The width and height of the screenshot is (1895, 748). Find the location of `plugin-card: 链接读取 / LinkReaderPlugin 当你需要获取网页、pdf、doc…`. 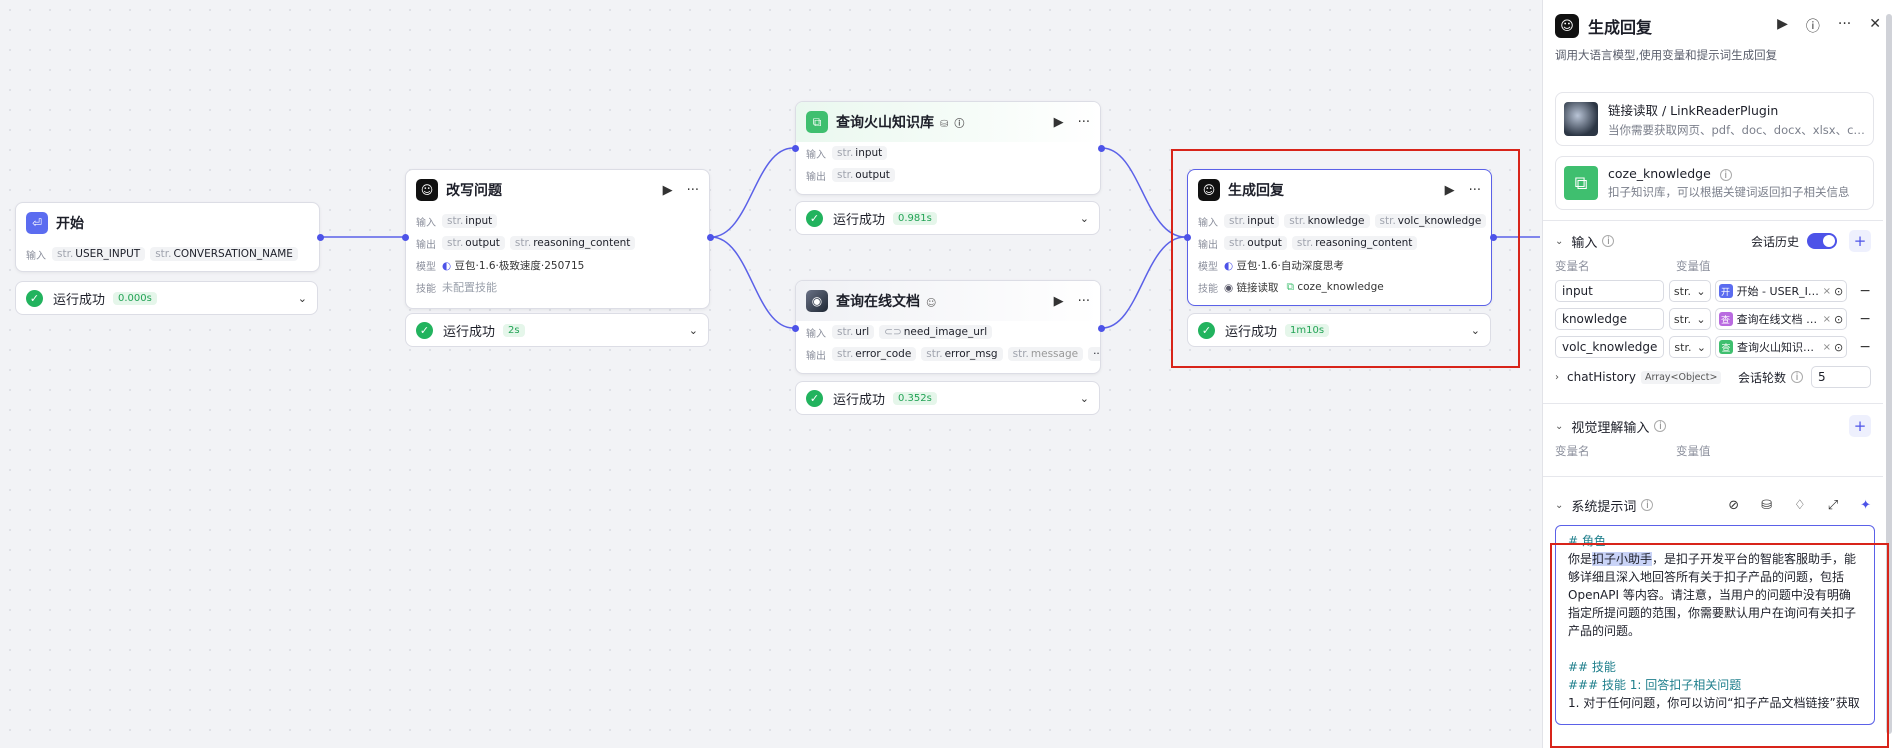

plugin-card: 链接读取 / LinkReaderPlugin 当你需要获取网页、pdf、doc… is located at coordinates (1714, 119).